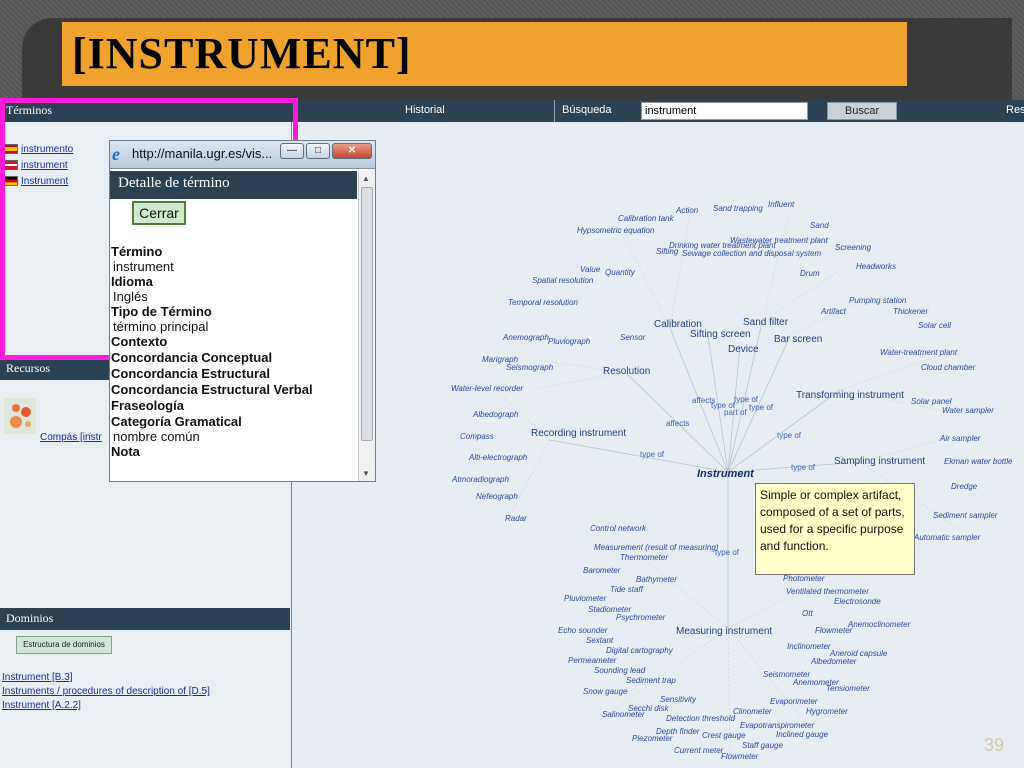 This screenshot has width=1024, height=768. I want to click on graph-node: Piezometer, so click(652, 738).